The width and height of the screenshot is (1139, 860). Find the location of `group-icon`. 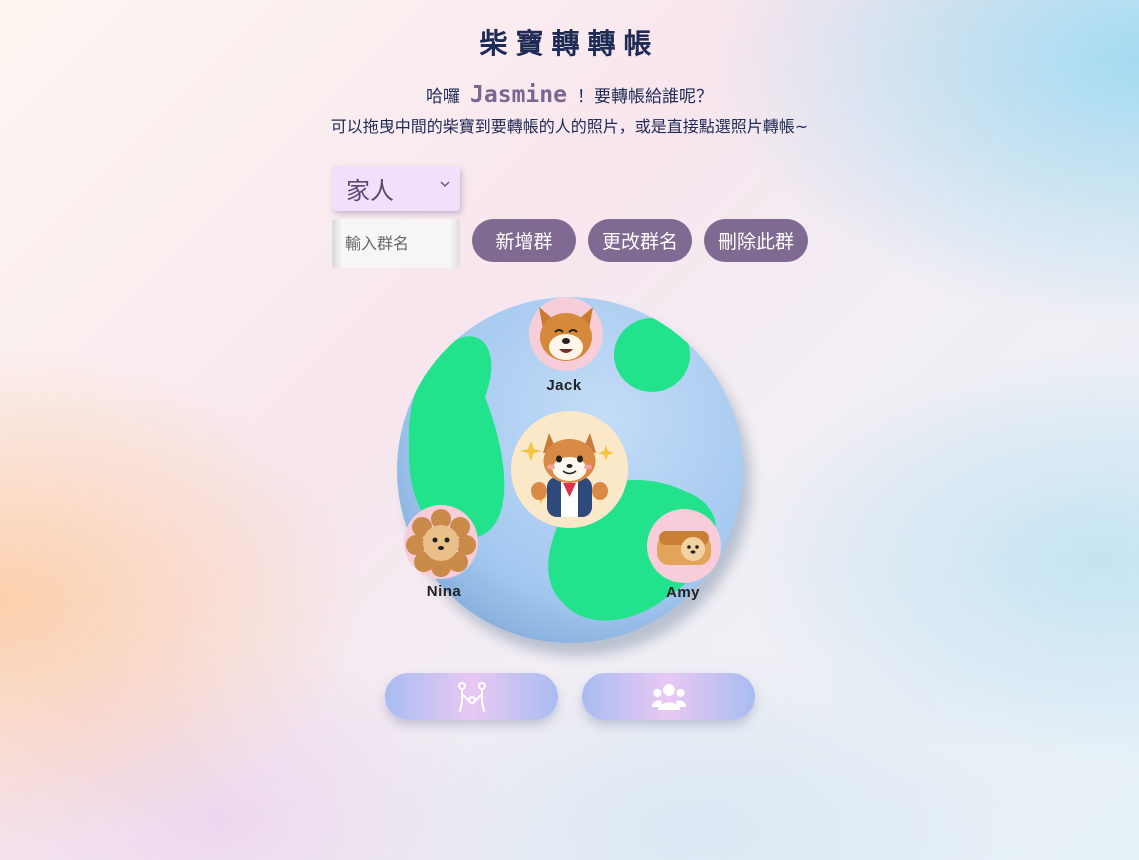

group-icon is located at coordinates (668, 696).